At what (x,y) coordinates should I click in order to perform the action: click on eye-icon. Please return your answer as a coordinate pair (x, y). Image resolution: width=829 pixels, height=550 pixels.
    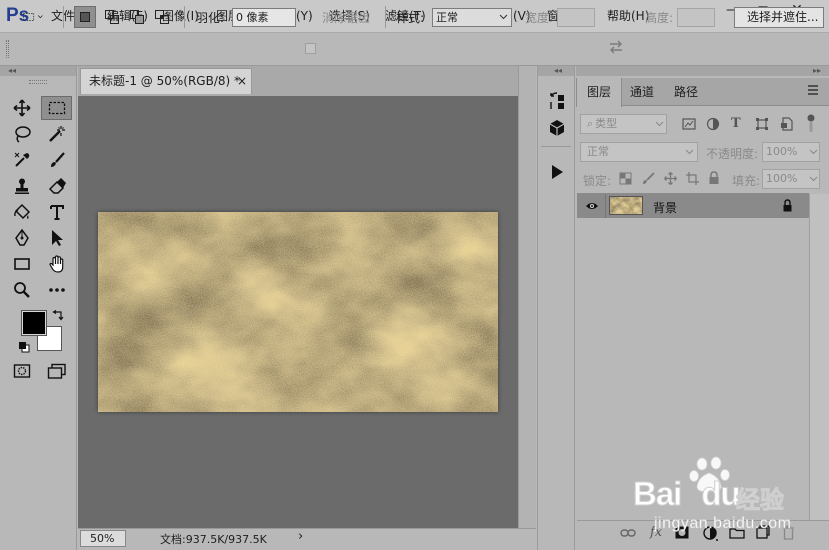
    Looking at the image, I should click on (591, 206).